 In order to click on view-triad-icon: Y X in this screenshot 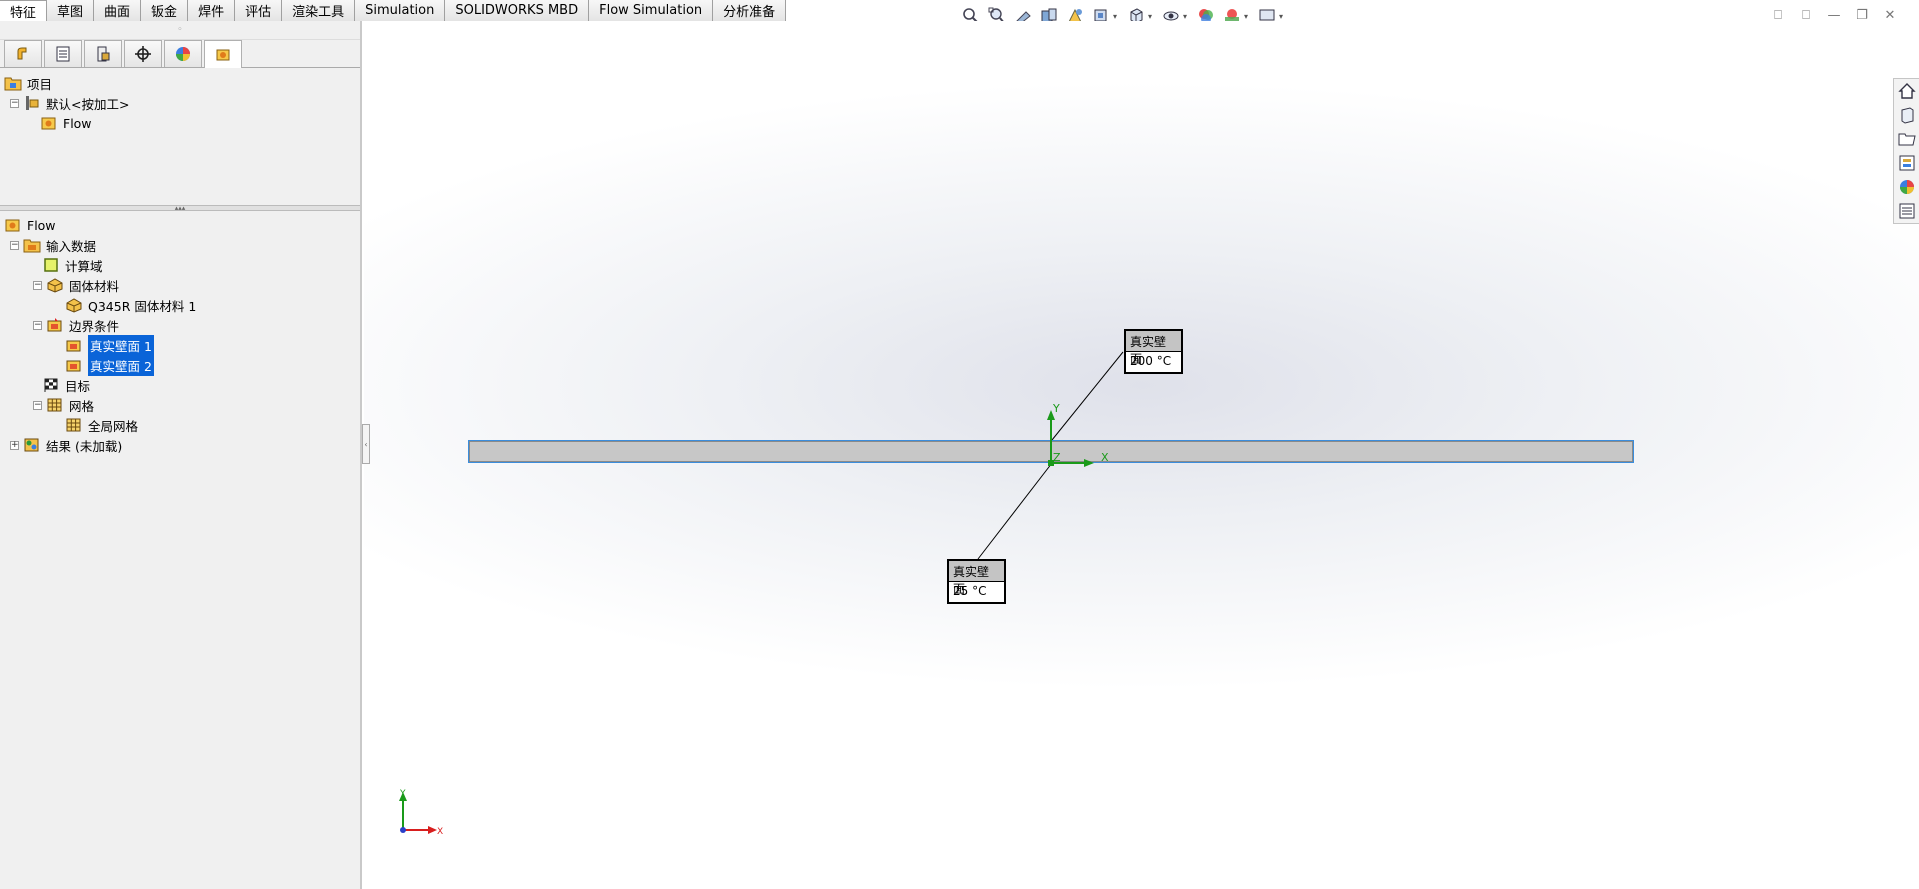, I will do `click(421, 813)`.